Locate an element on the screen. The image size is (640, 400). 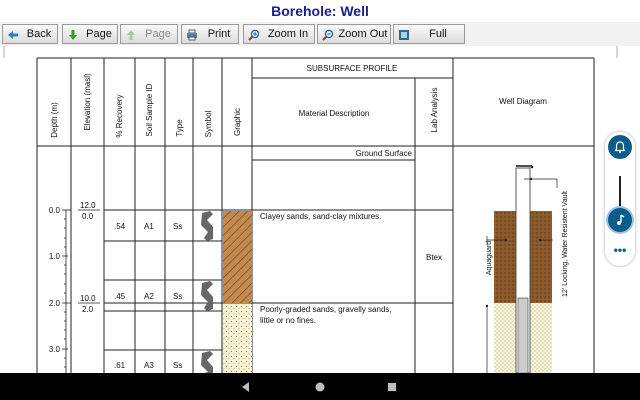
zoom-out-button: Zoom Out is located at coordinates (354, 34).